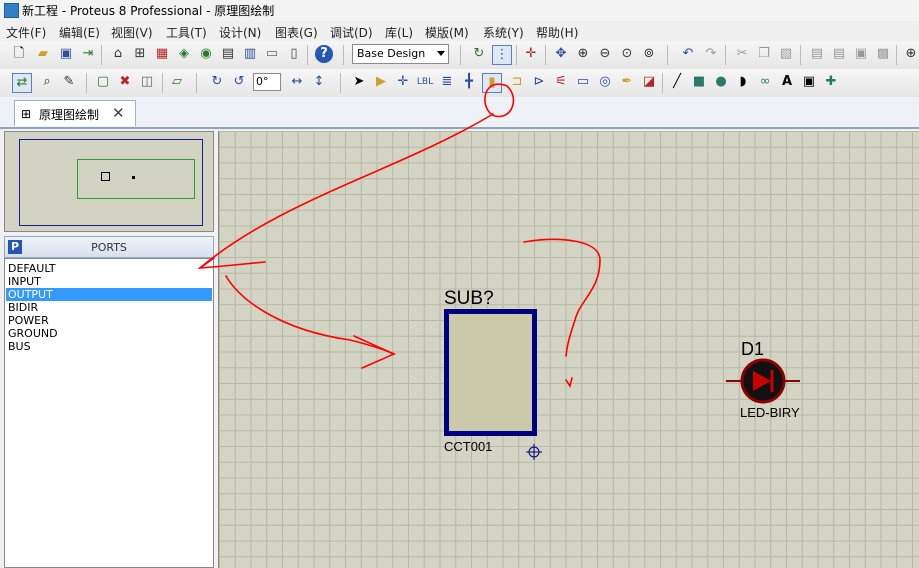 This screenshot has width=919, height=568. What do you see at coordinates (296, 32) in the screenshot?
I see `menu-graph: 图表(G)` at bounding box center [296, 32].